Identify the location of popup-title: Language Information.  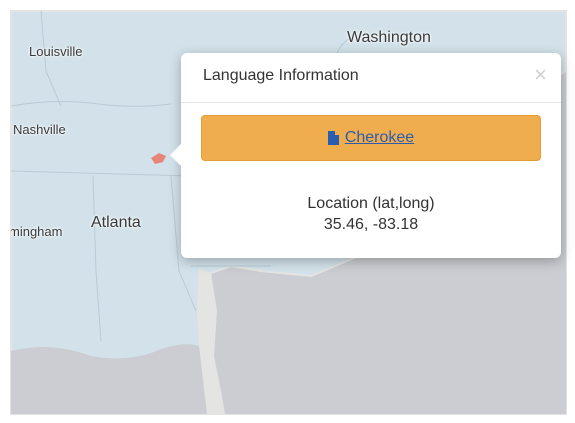
(281, 75).